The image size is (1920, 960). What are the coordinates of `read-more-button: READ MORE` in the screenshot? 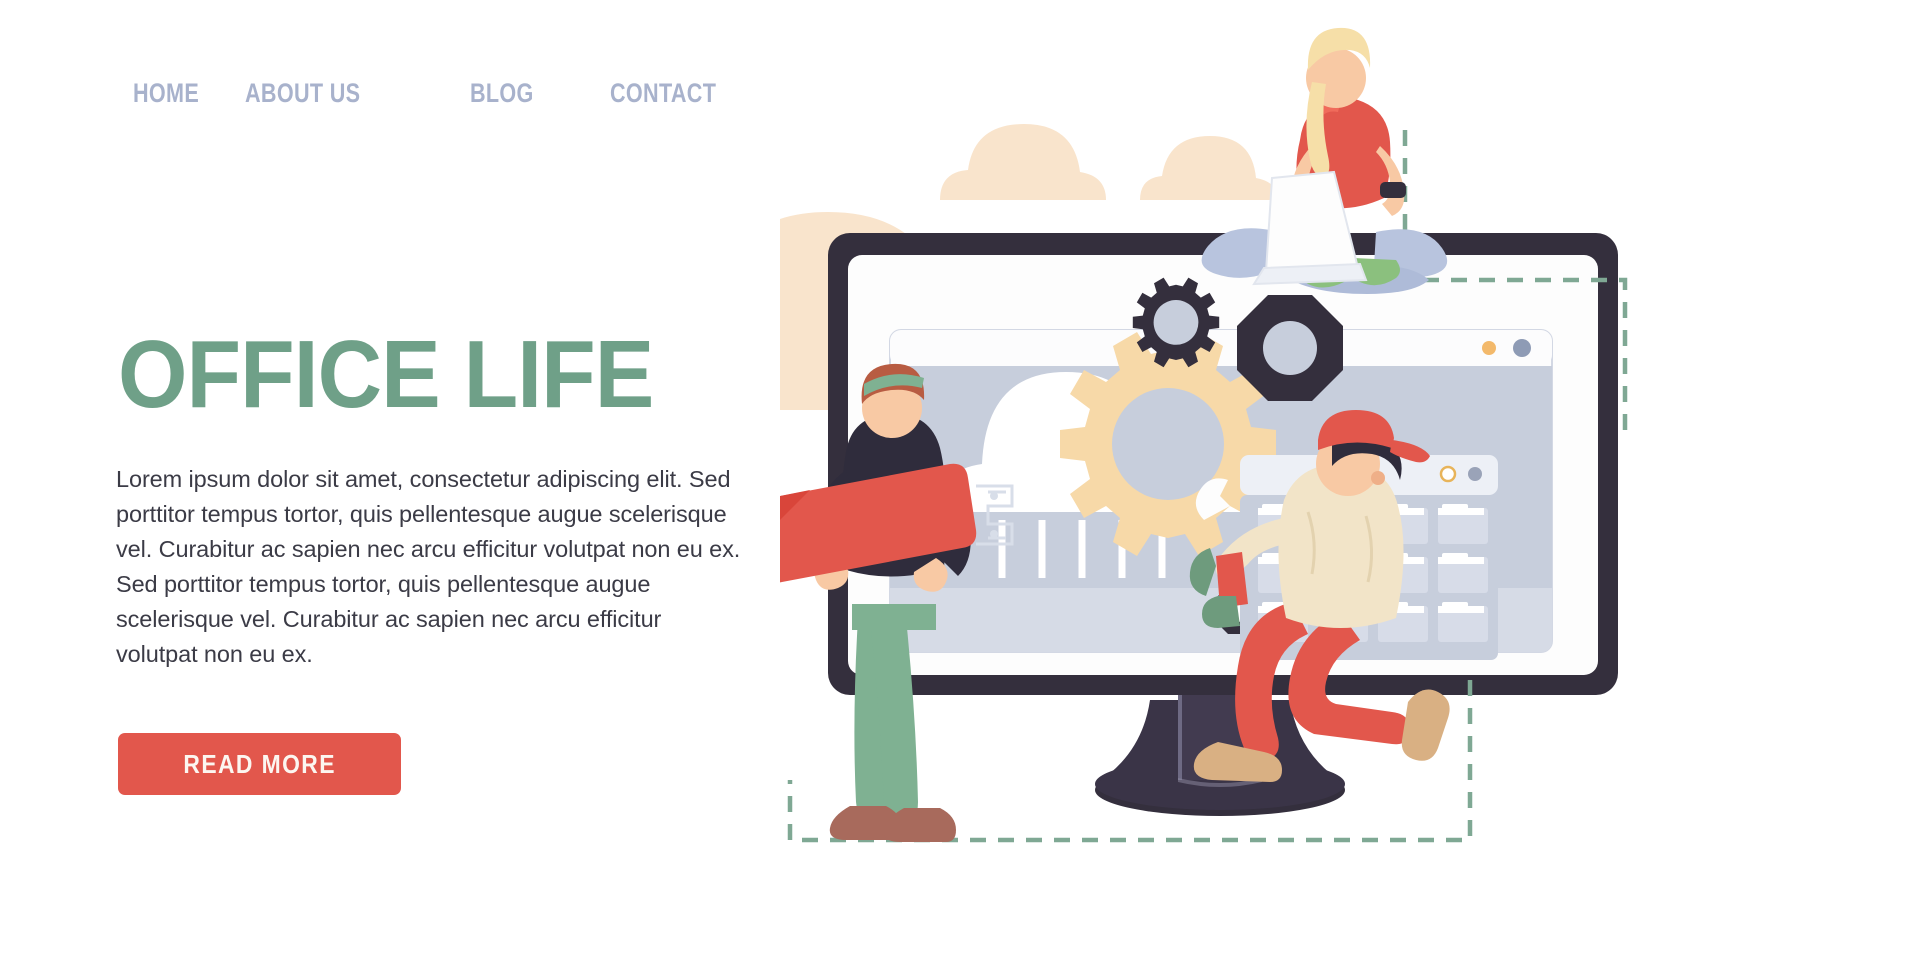 It's located at (259, 764).